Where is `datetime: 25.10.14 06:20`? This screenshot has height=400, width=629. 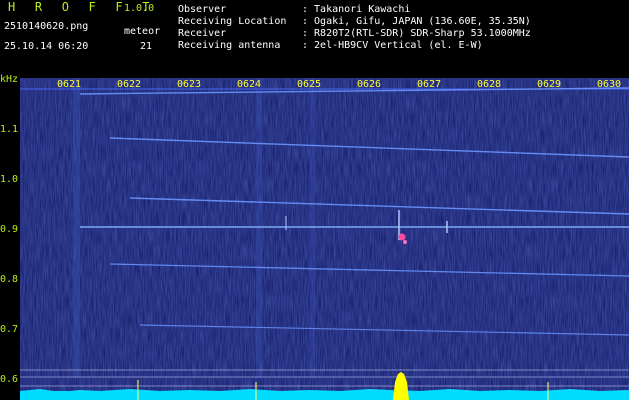
datetime: 25.10.14 06:20 is located at coordinates (46, 46).